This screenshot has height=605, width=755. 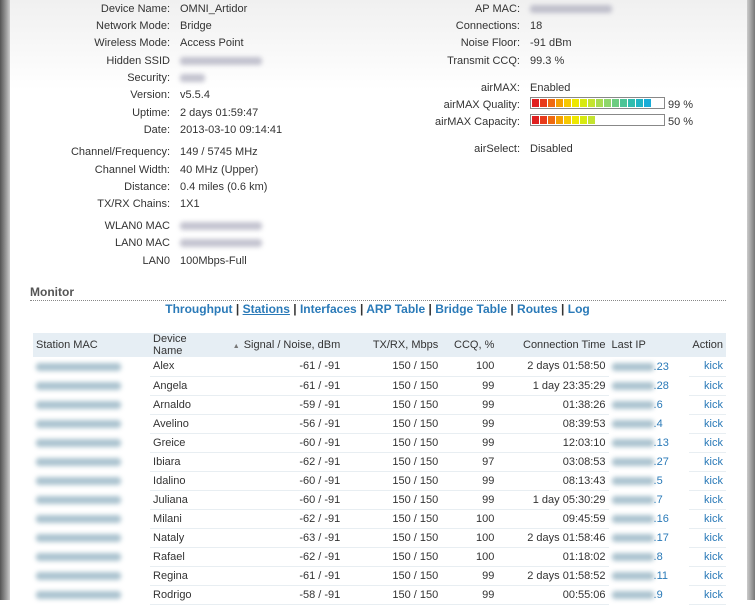 What do you see at coordinates (658, 595) in the screenshot?
I see `last-ip-suffix: .9` at bounding box center [658, 595].